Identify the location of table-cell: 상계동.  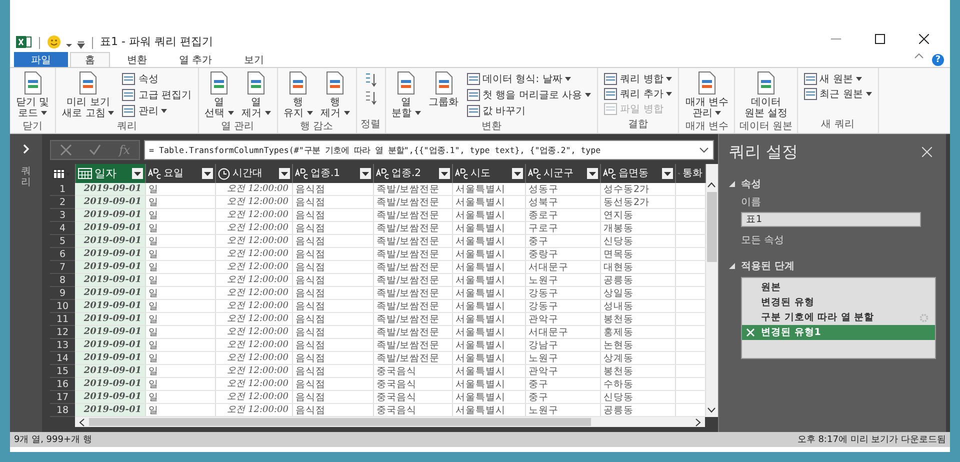
(619, 358).